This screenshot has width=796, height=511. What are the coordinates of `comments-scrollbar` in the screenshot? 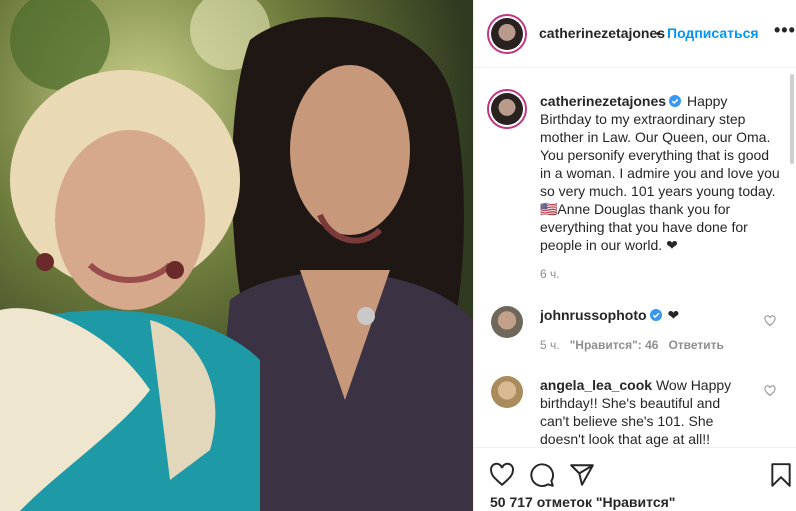 It's located at (792, 119).